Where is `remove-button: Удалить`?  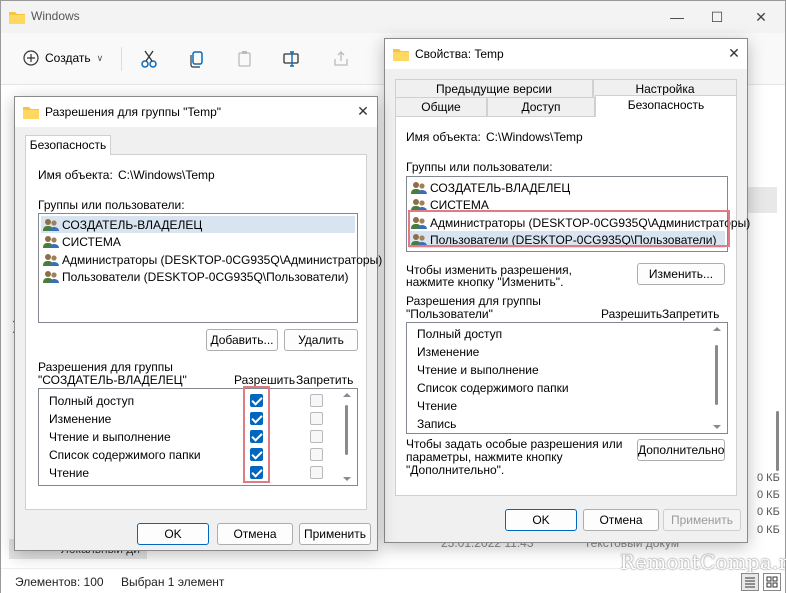
remove-button: Удалить is located at coordinates (321, 340).